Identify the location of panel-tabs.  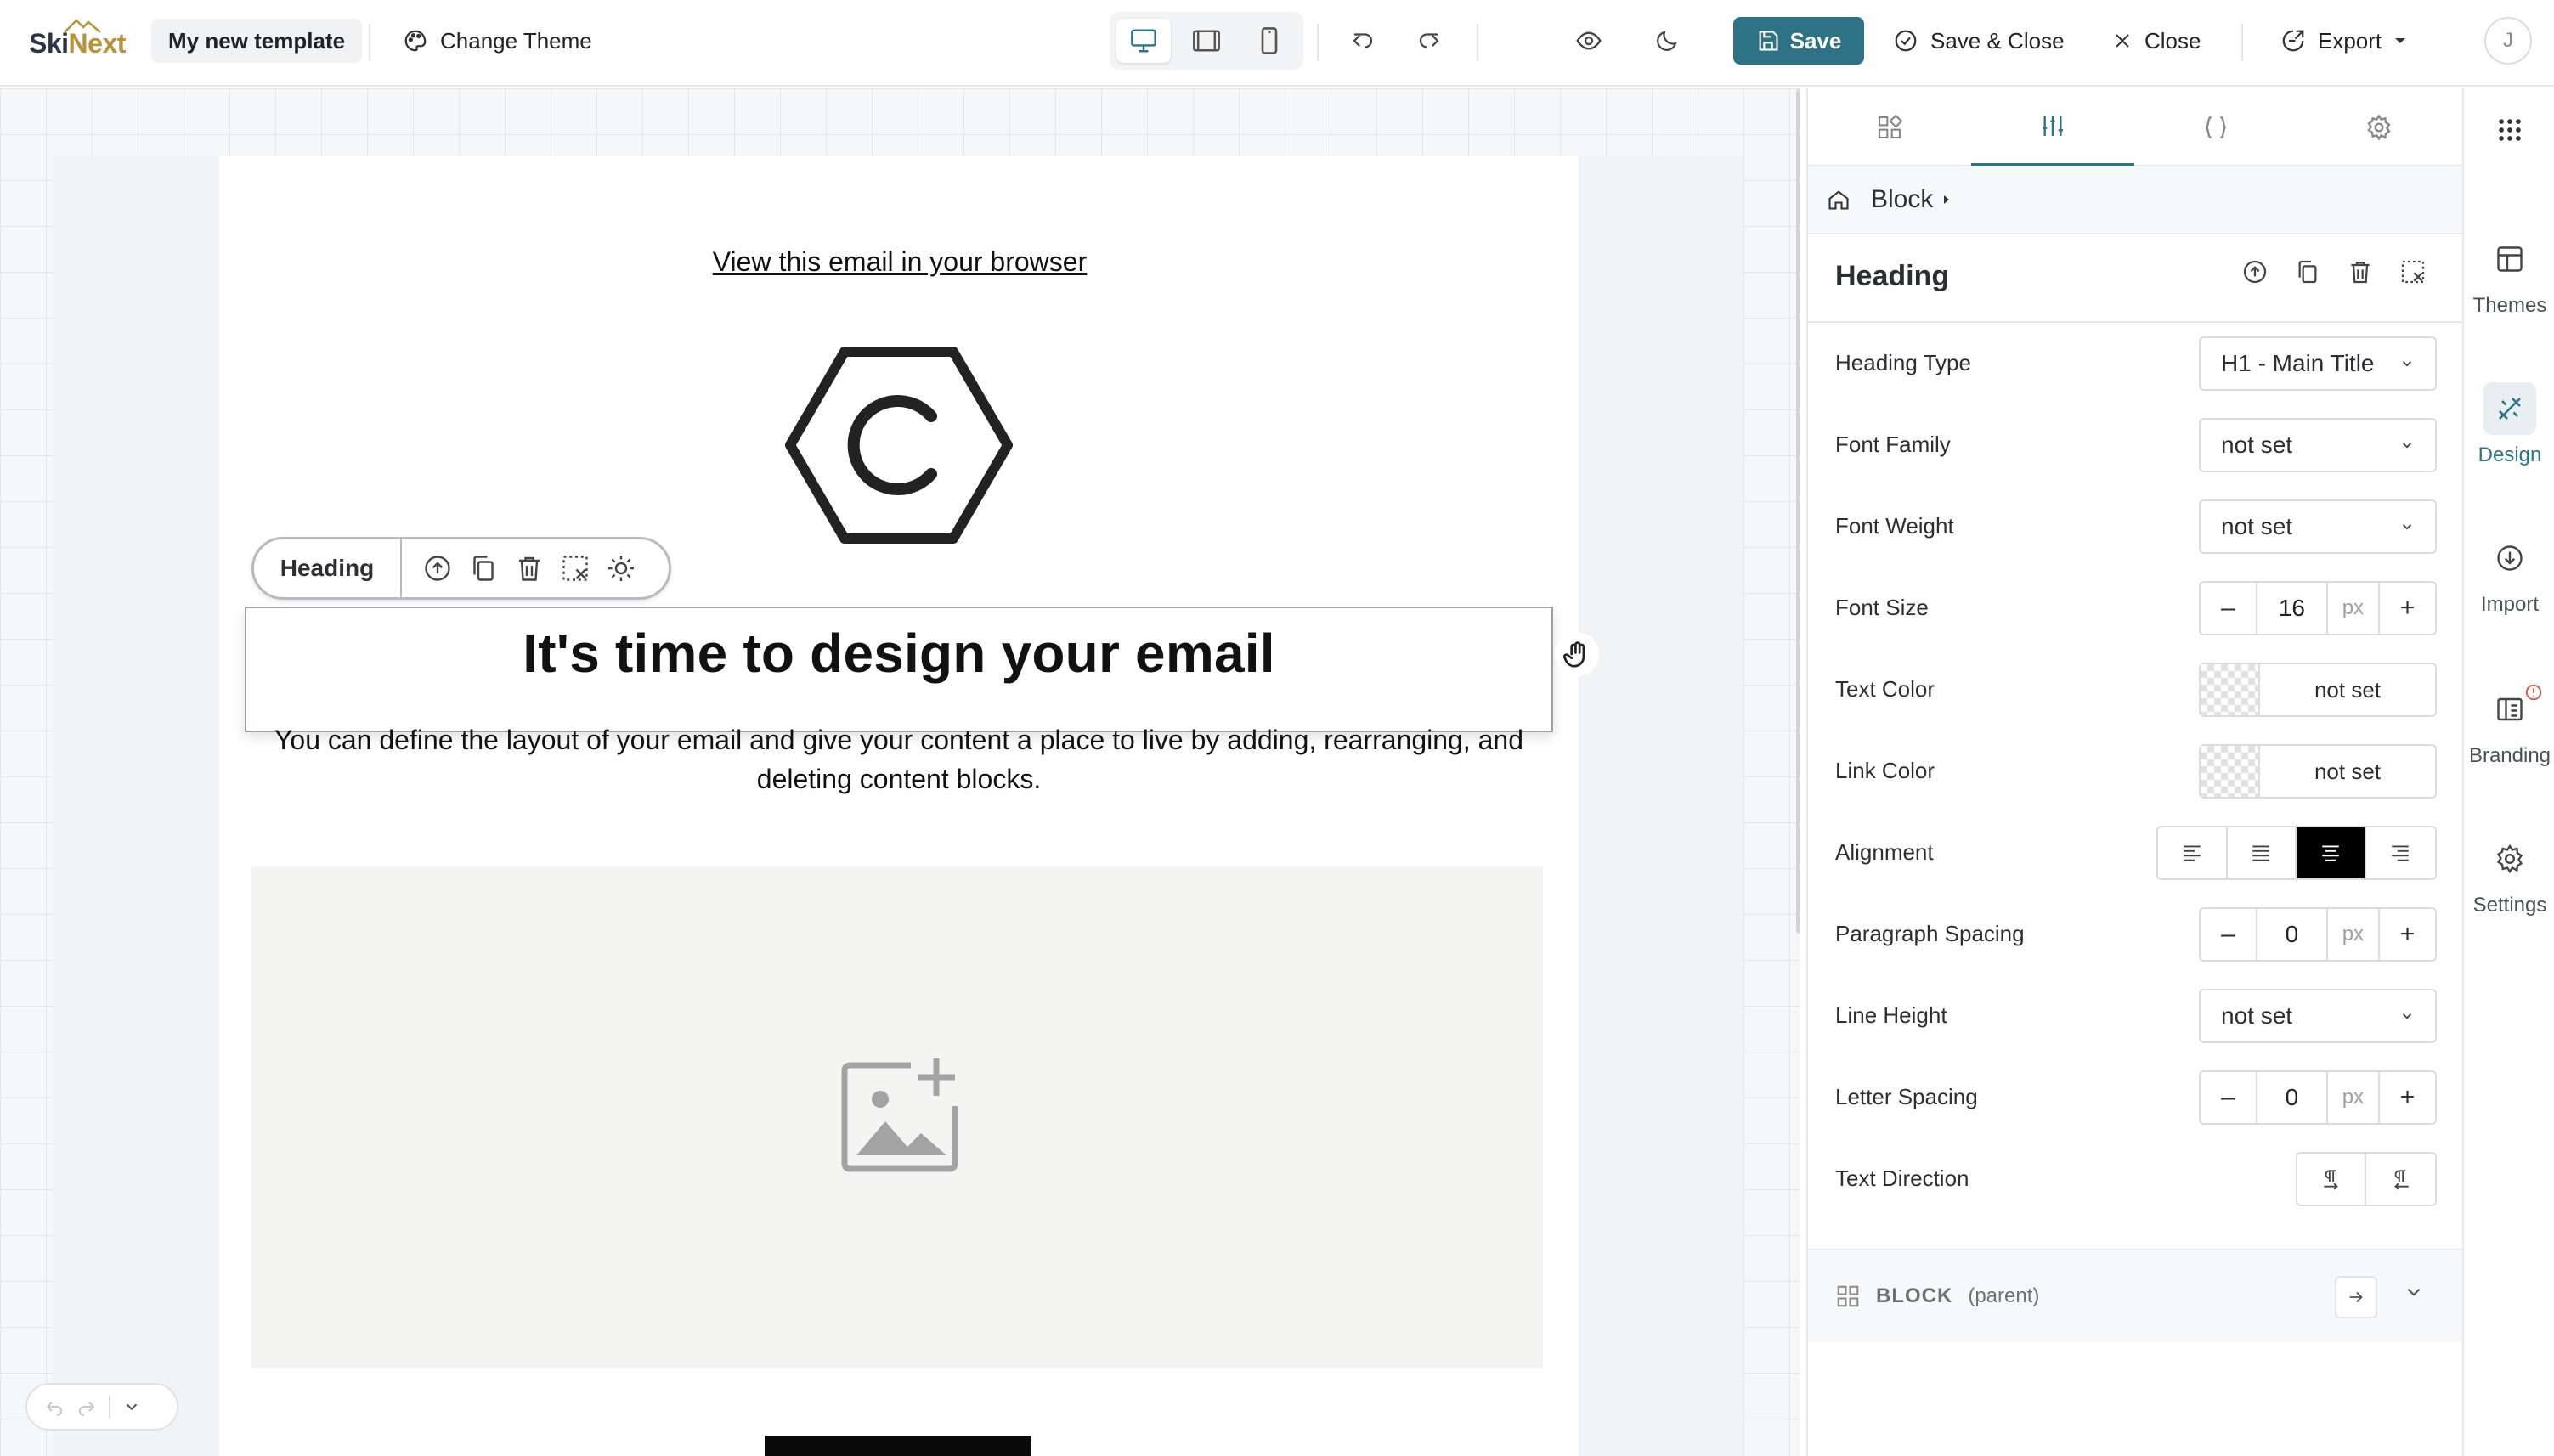
(2136, 127).